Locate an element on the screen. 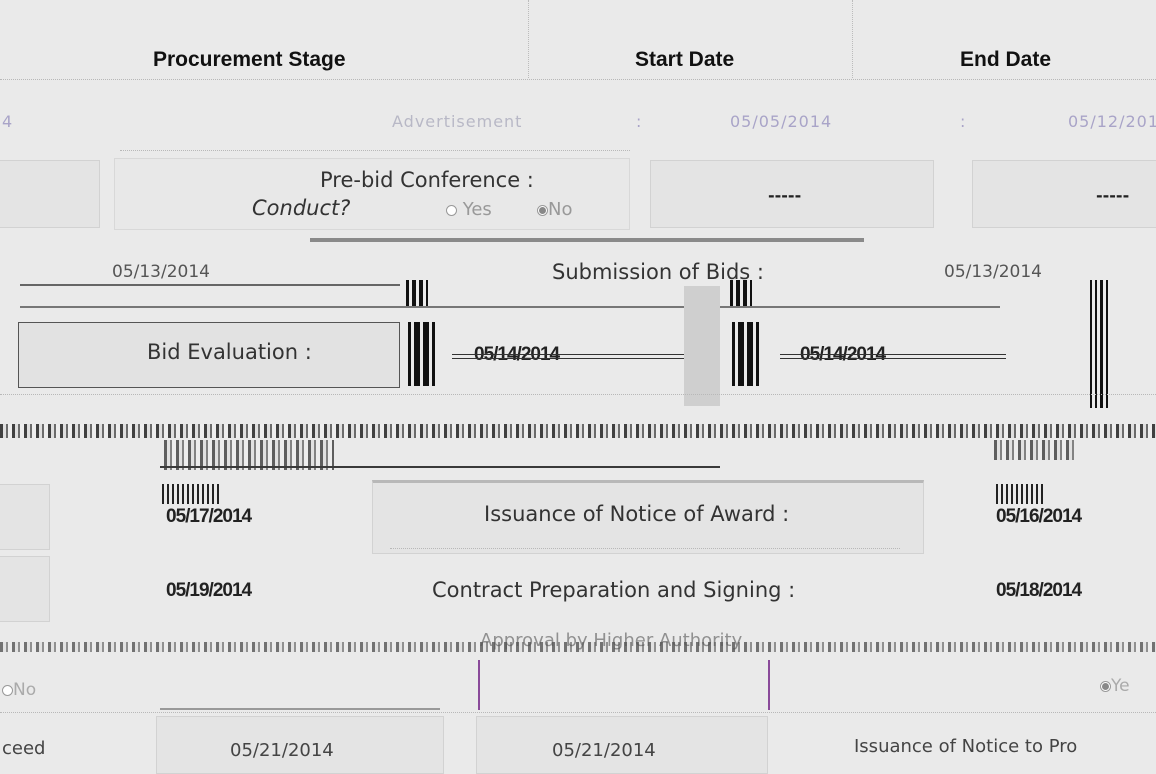 The height and width of the screenshot is (774, 1156). approval-radio-yes: Ye is located at coordinates (1115, 686).